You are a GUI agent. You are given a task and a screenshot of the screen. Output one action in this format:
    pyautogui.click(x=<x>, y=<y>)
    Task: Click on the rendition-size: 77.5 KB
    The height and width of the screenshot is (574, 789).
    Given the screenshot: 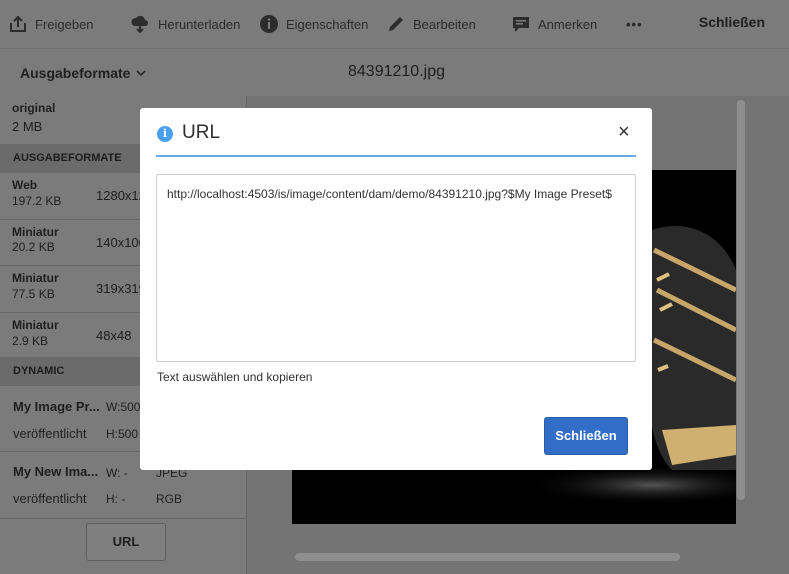 What is the action you would take?
    pyautogui.click(x=33, y=294)
    